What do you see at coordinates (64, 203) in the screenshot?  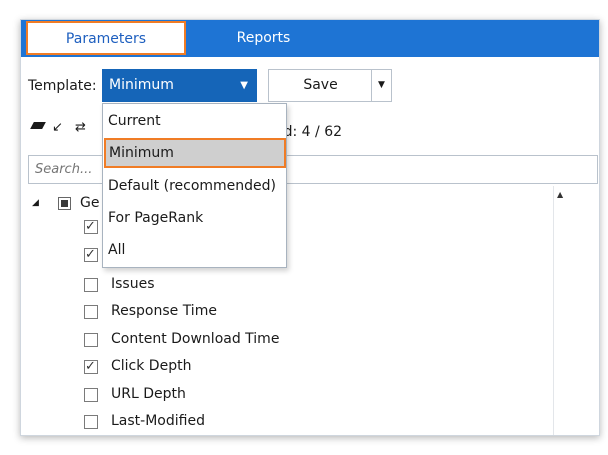 I see `group-checkbox` at bounding box center [64, 203].